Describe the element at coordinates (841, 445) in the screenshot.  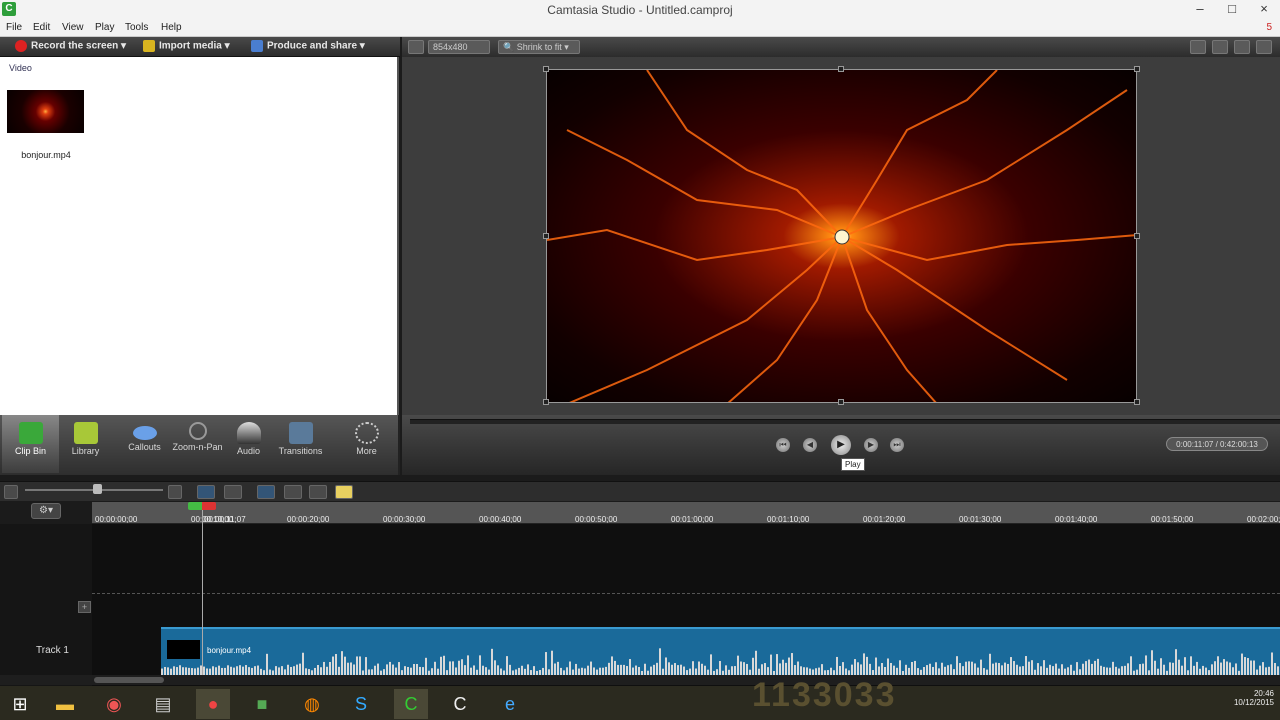
I see `play-button: ▶` at that location.